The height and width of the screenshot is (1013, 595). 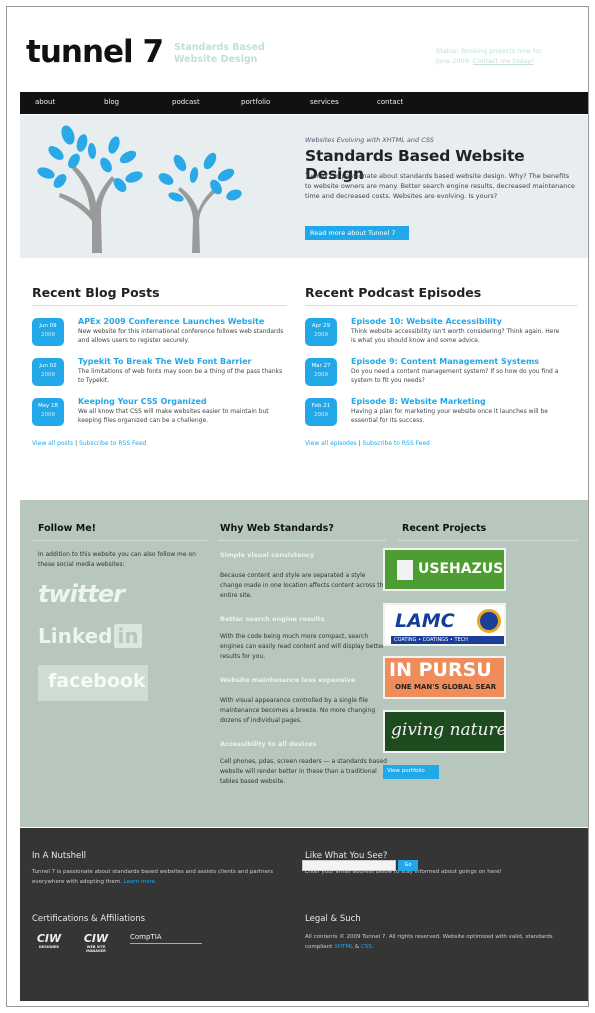 What do you see at coordinates (445, 361) in the screenshot?
I see `episode-title: Episode 9: Content Management Systems` at bounding box center [445, 361].